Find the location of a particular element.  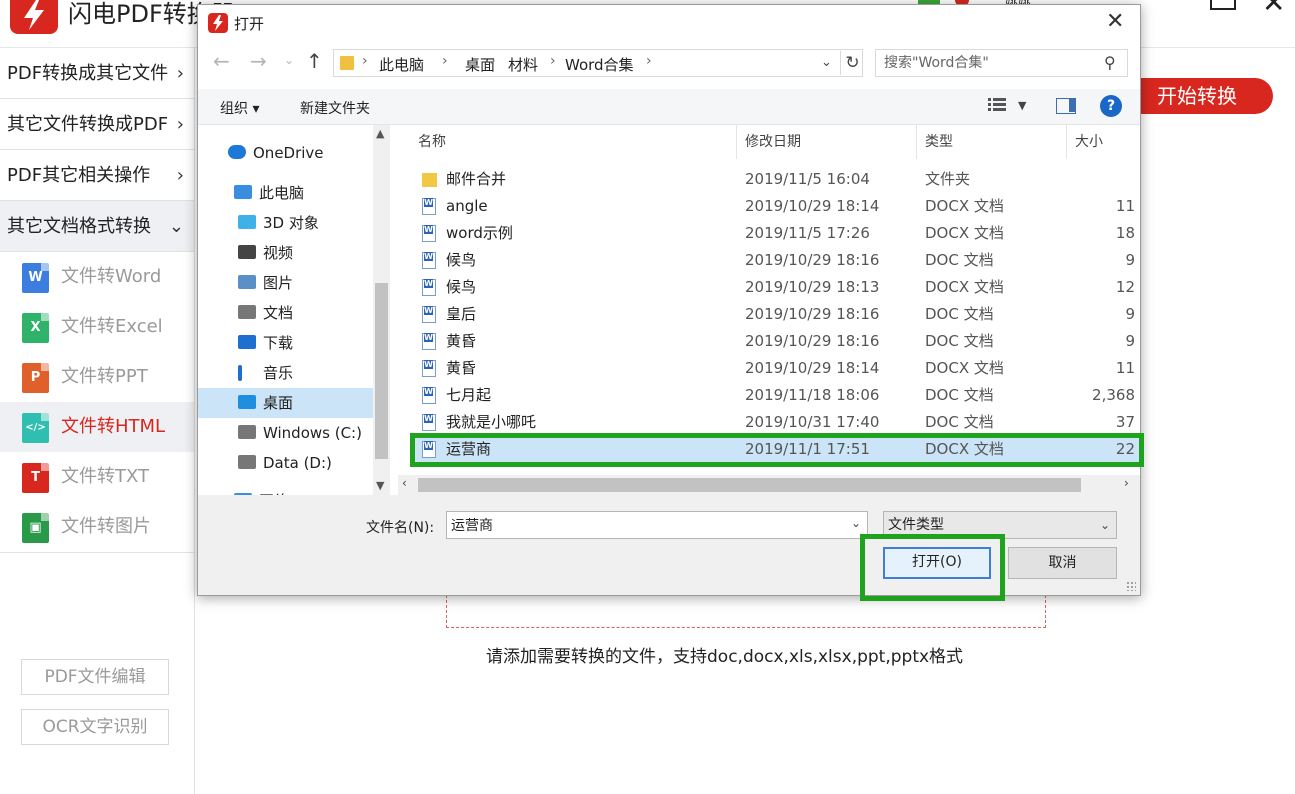

nav-item: OneDrive is located at coordinates (285, 153).